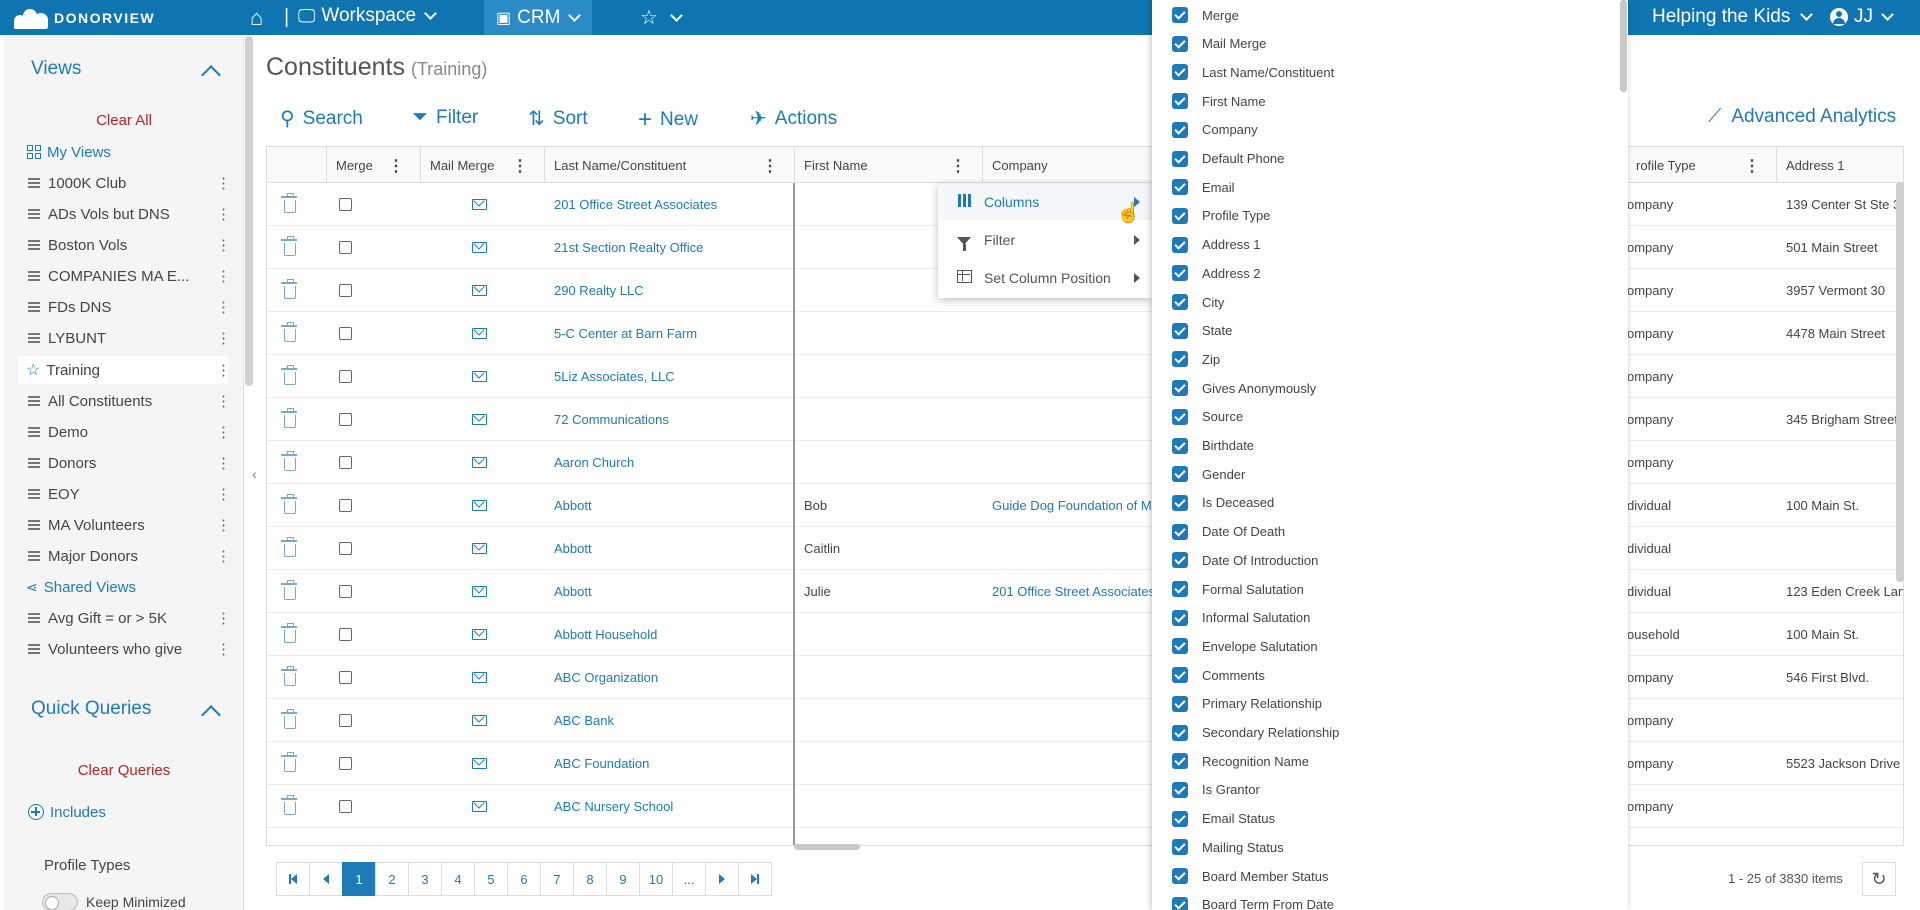 The width and height of the screenshot is (1920, 910). I want to click on sidebar-item-view: LYBUNT ⋮, so click(124, 338).